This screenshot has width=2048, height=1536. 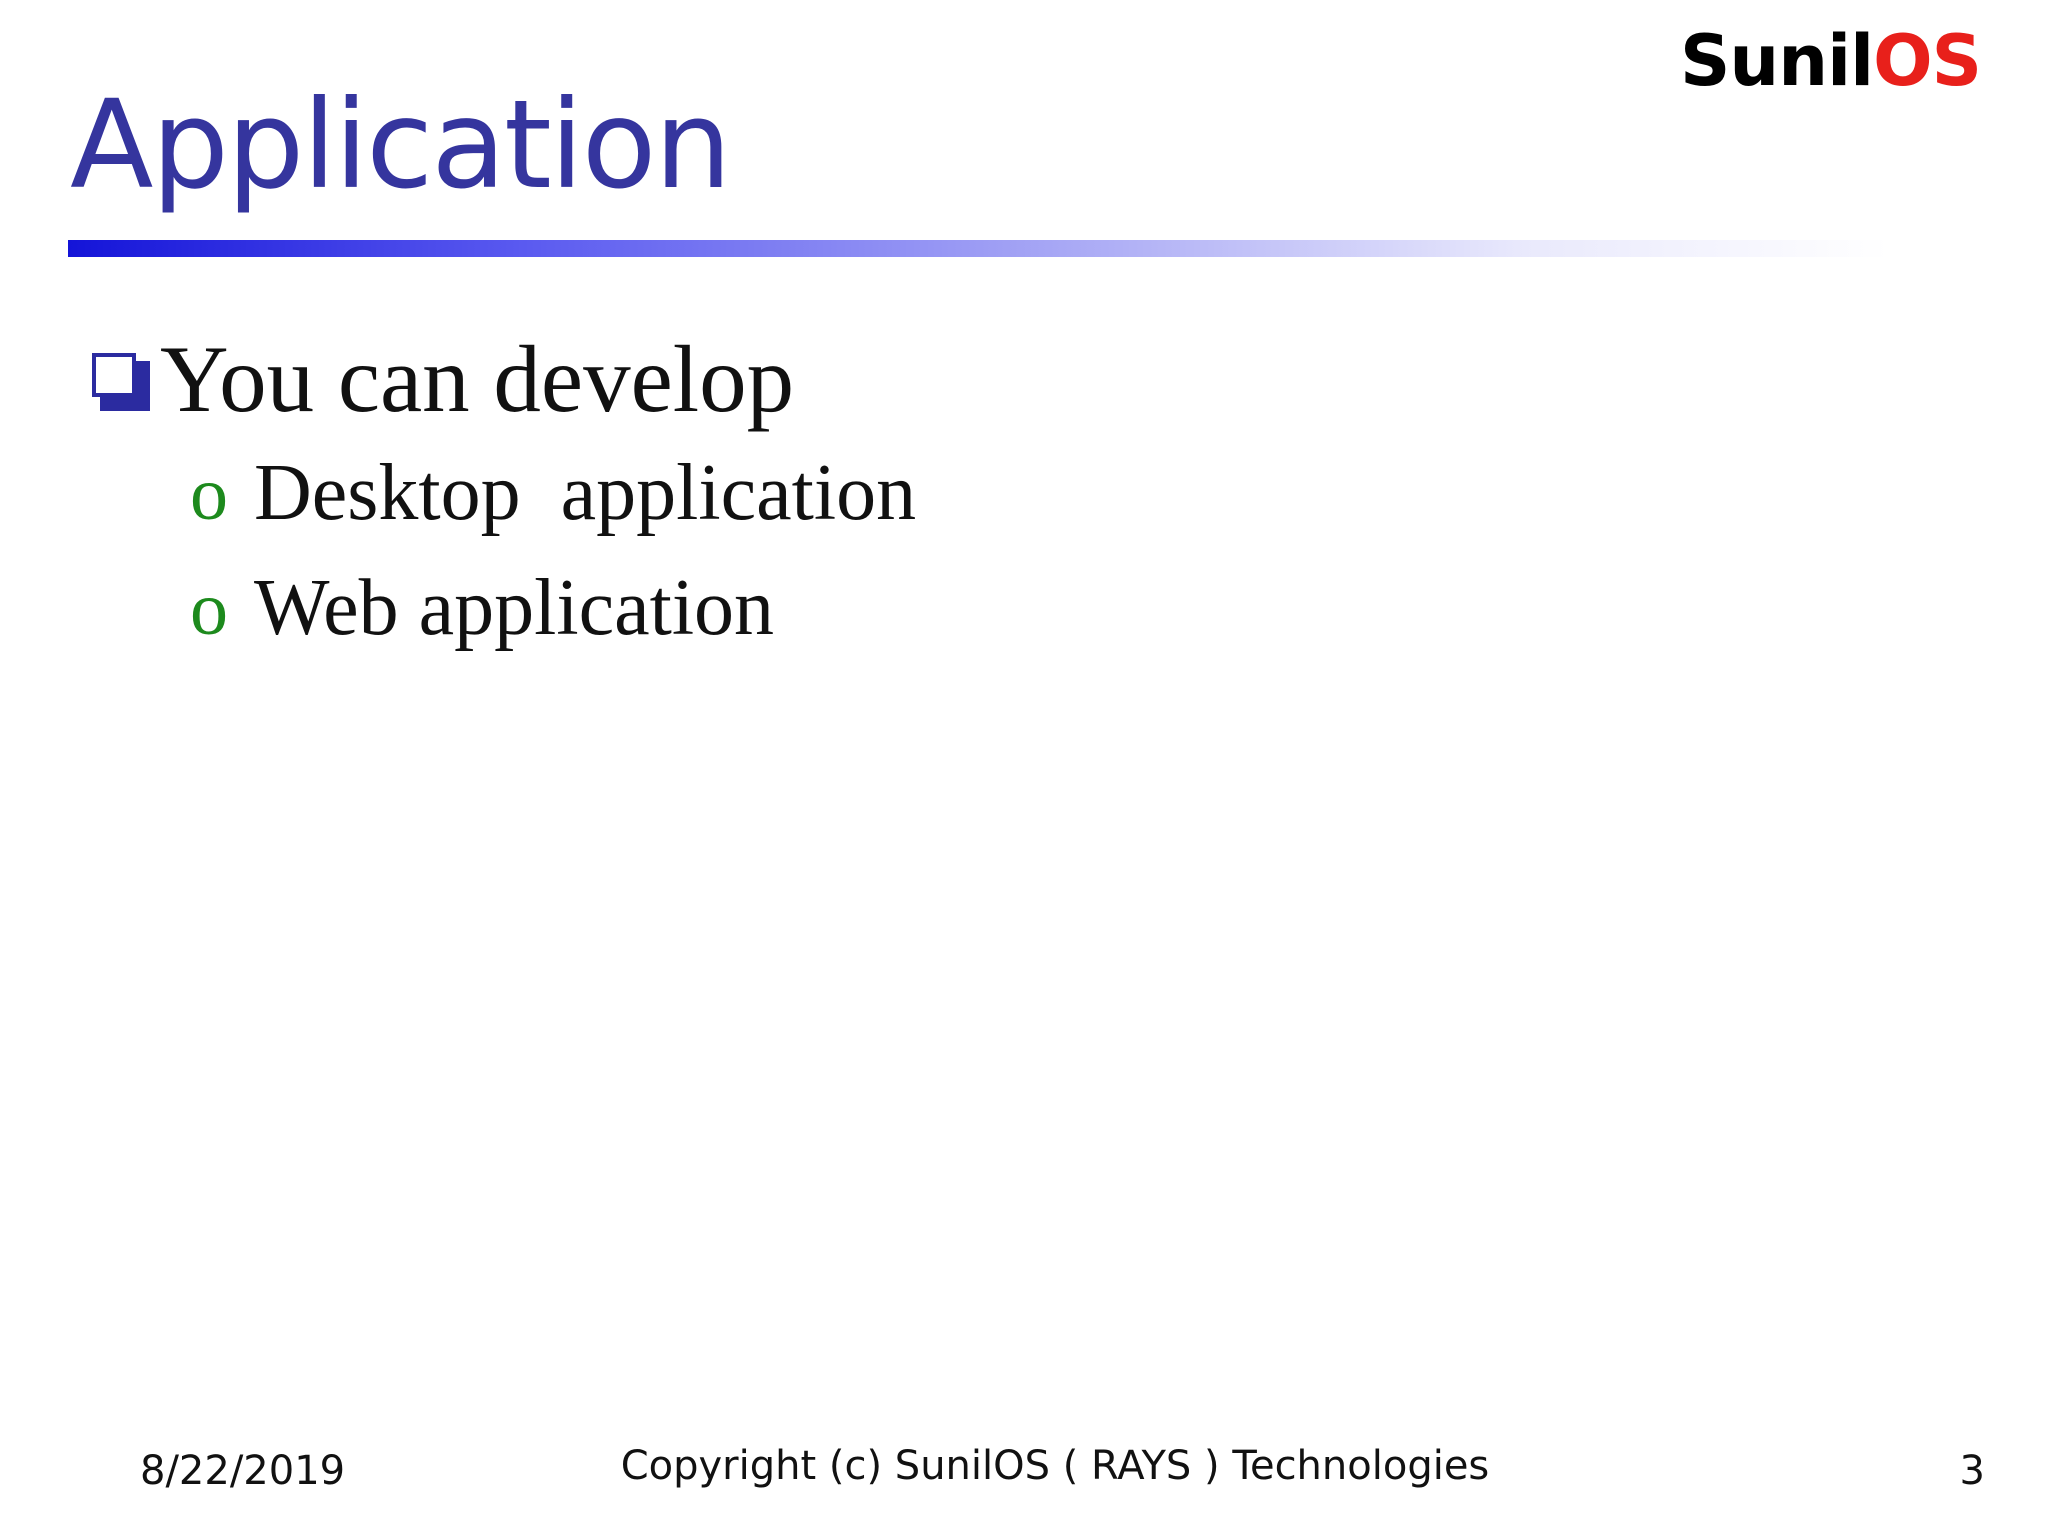 I want to click on main-bullet-text: You can develop, so click(x=477, y=379).